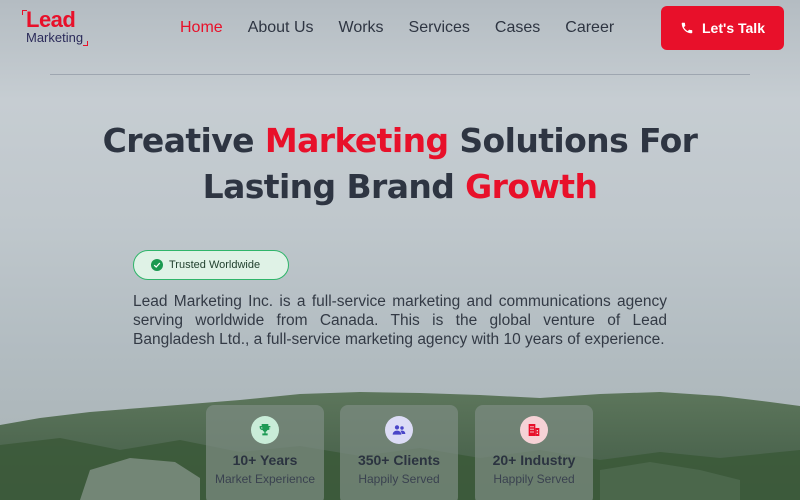  I want to click on building-icon, so click(534, 430).